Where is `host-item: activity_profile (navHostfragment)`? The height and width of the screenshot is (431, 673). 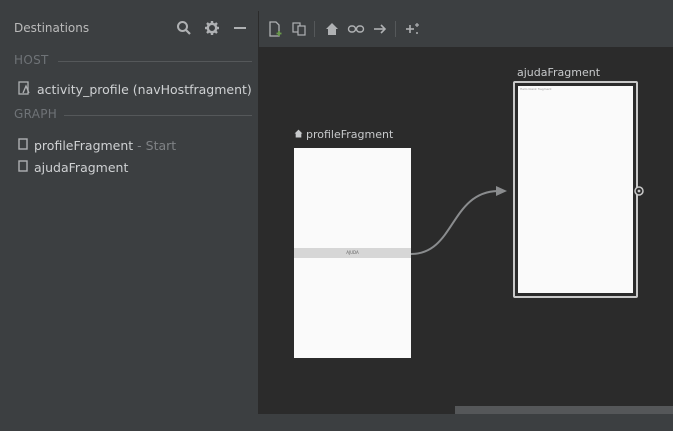 host-item: activity_profile (navHostfragment) is located at coordinates (135, 89).